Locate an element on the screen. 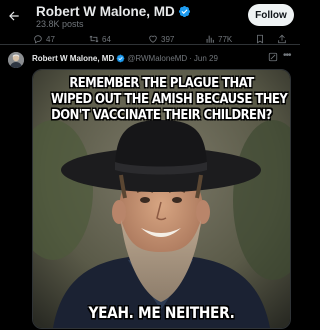 The width and height of the screenshot is (320, 330). reply-icon is located at coordinates (38, 39).